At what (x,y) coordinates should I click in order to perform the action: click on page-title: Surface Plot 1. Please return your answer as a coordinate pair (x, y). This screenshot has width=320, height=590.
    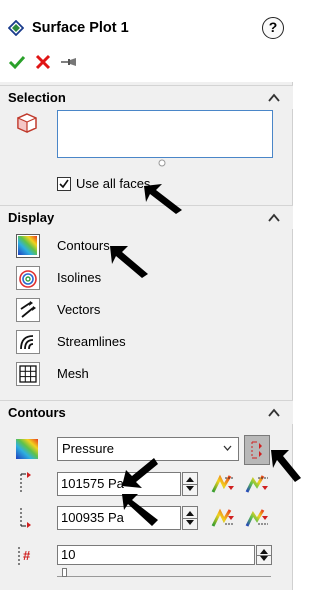
    Looking at the image, I should click on (80, 28).